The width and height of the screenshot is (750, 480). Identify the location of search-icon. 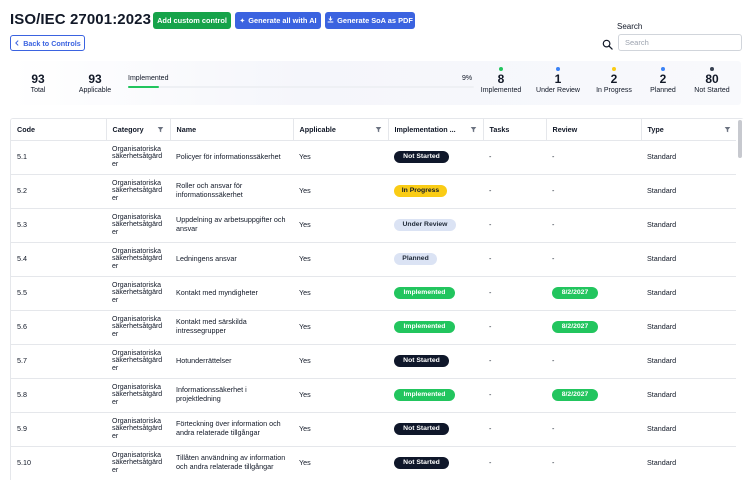
(607, 43).